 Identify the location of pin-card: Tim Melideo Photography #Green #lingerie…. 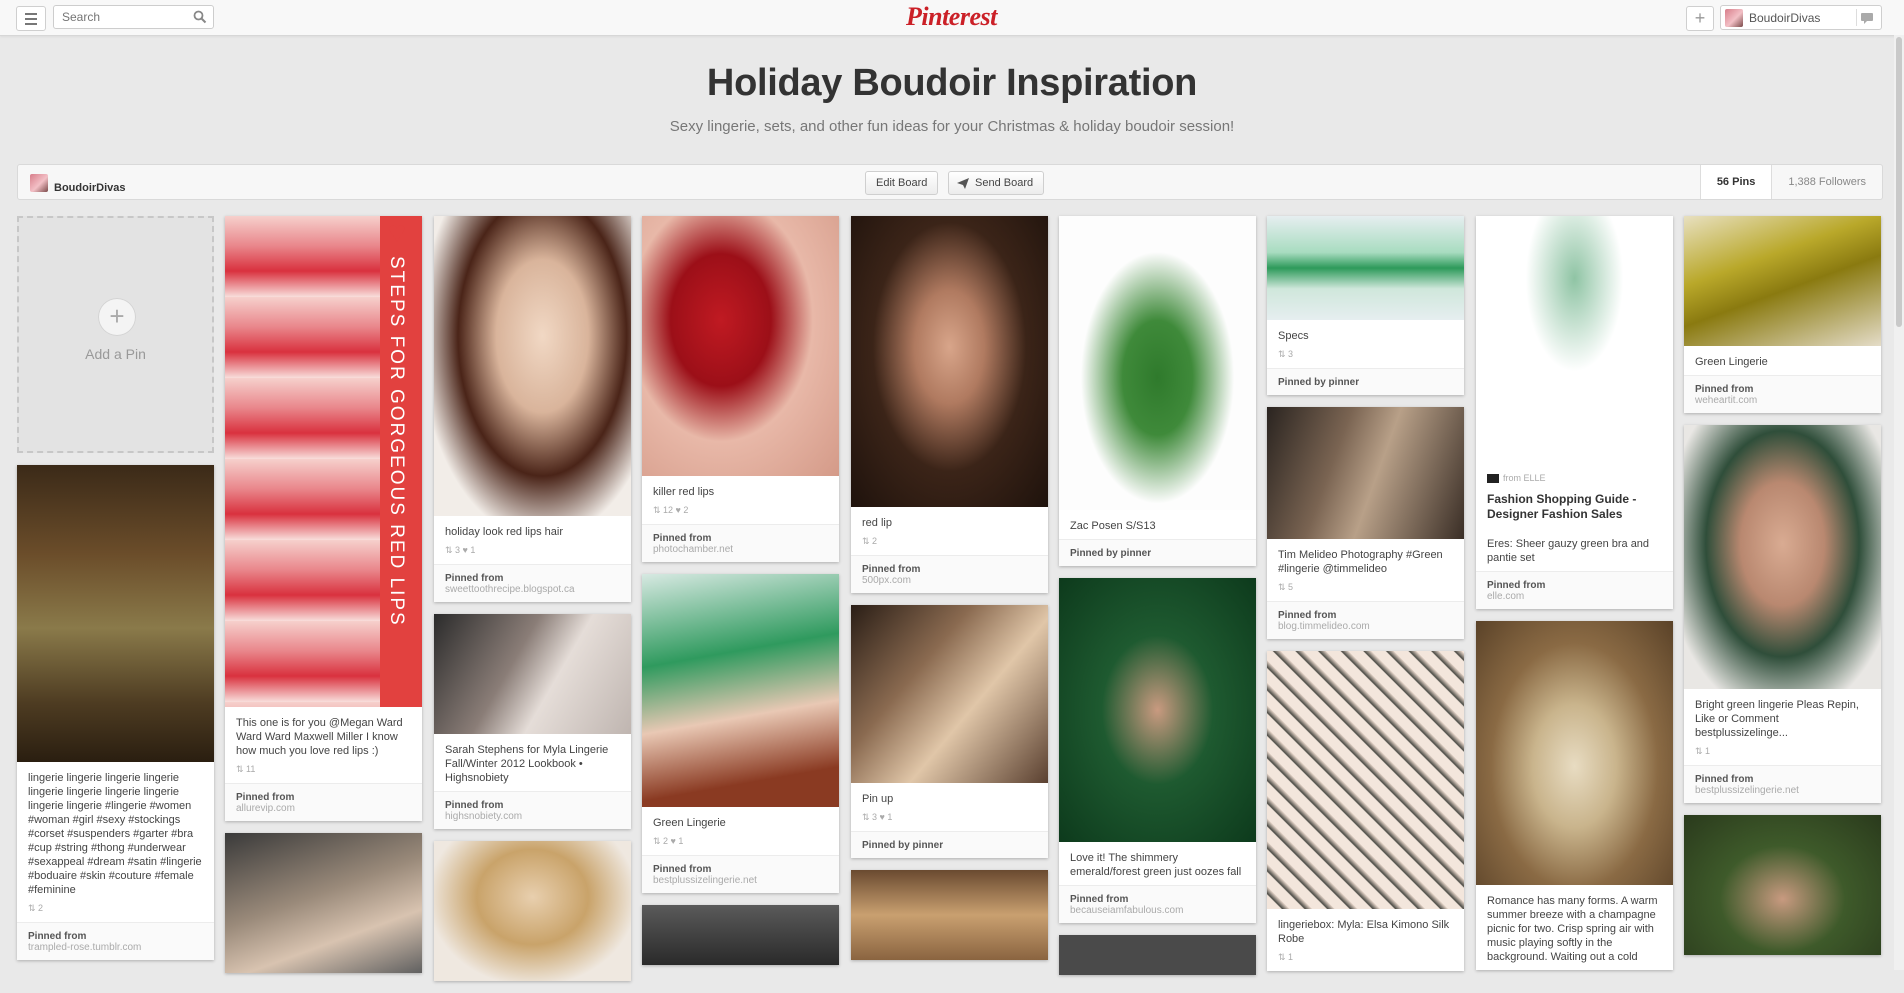
(1365, 523).